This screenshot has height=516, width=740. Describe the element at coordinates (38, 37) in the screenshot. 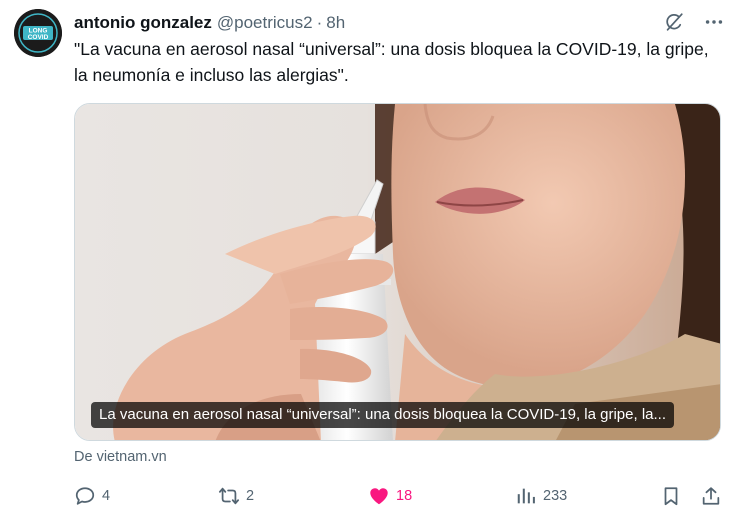

I see `avatar-text-2: COVID` at that location.